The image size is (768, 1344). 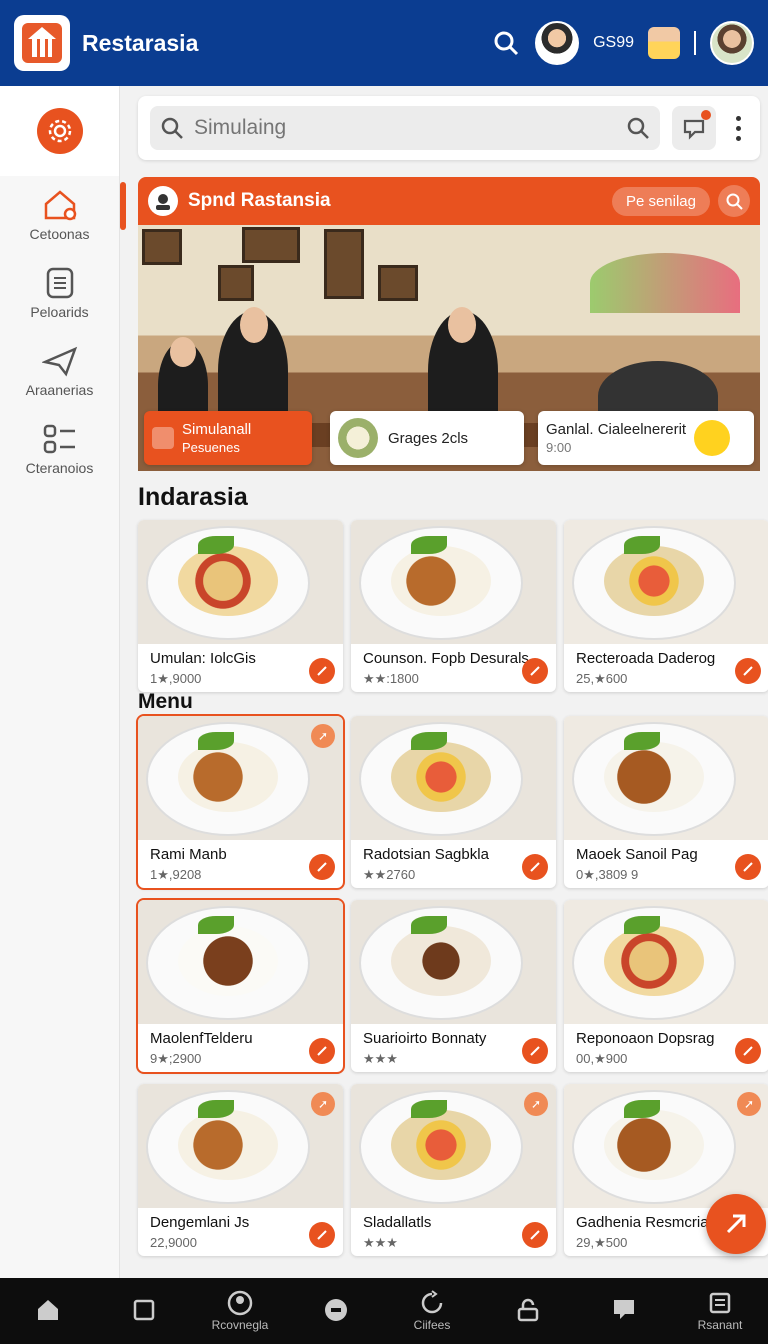 I want to click on app-title: Restarasia, so click(x=140, y=42).